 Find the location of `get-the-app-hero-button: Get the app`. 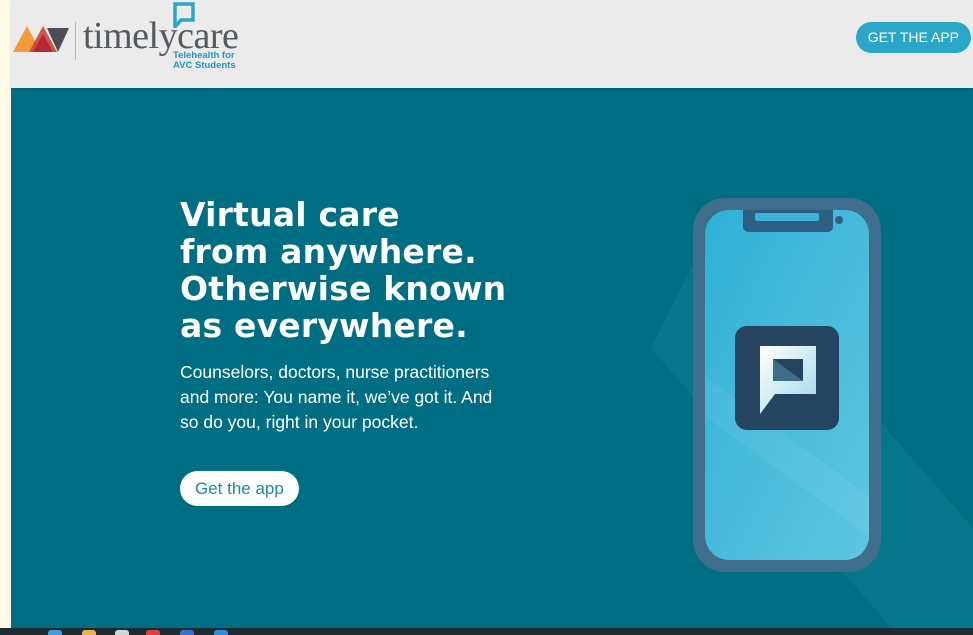

get-the-app-hero-button: Get the app is located at coordinates (239, 488).